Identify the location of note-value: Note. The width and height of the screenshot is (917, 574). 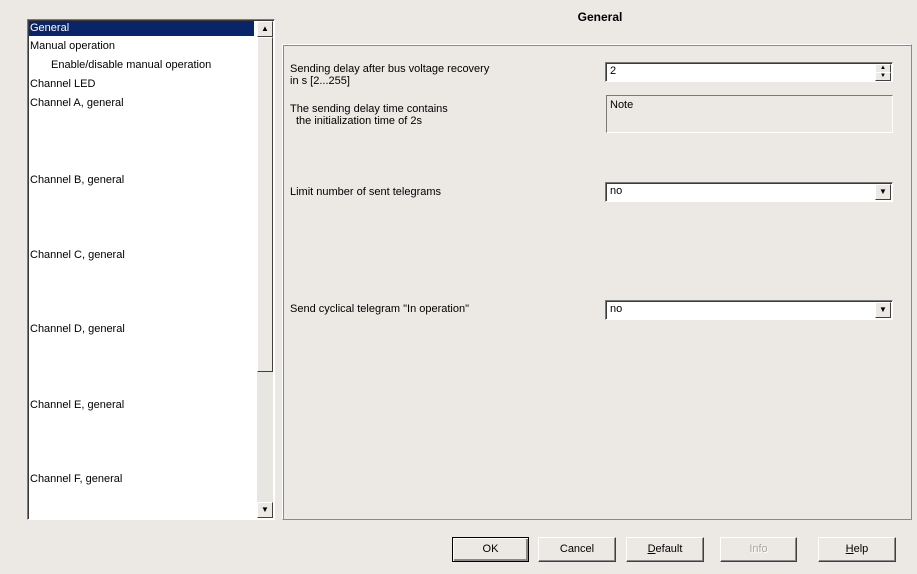
(622, 105).